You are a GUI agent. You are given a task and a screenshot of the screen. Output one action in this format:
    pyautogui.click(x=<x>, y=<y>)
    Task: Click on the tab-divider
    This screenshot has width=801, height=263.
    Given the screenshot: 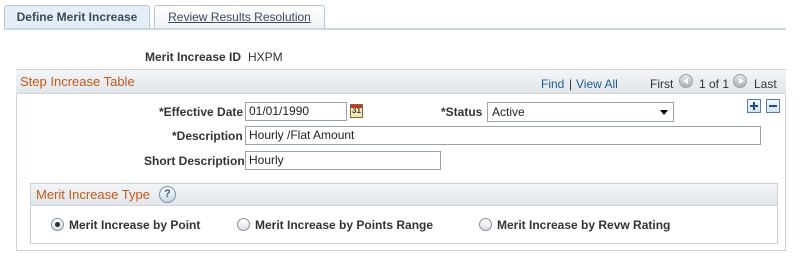 What is the action you would take?
    pyautogui.click(x=395, y=29)
    